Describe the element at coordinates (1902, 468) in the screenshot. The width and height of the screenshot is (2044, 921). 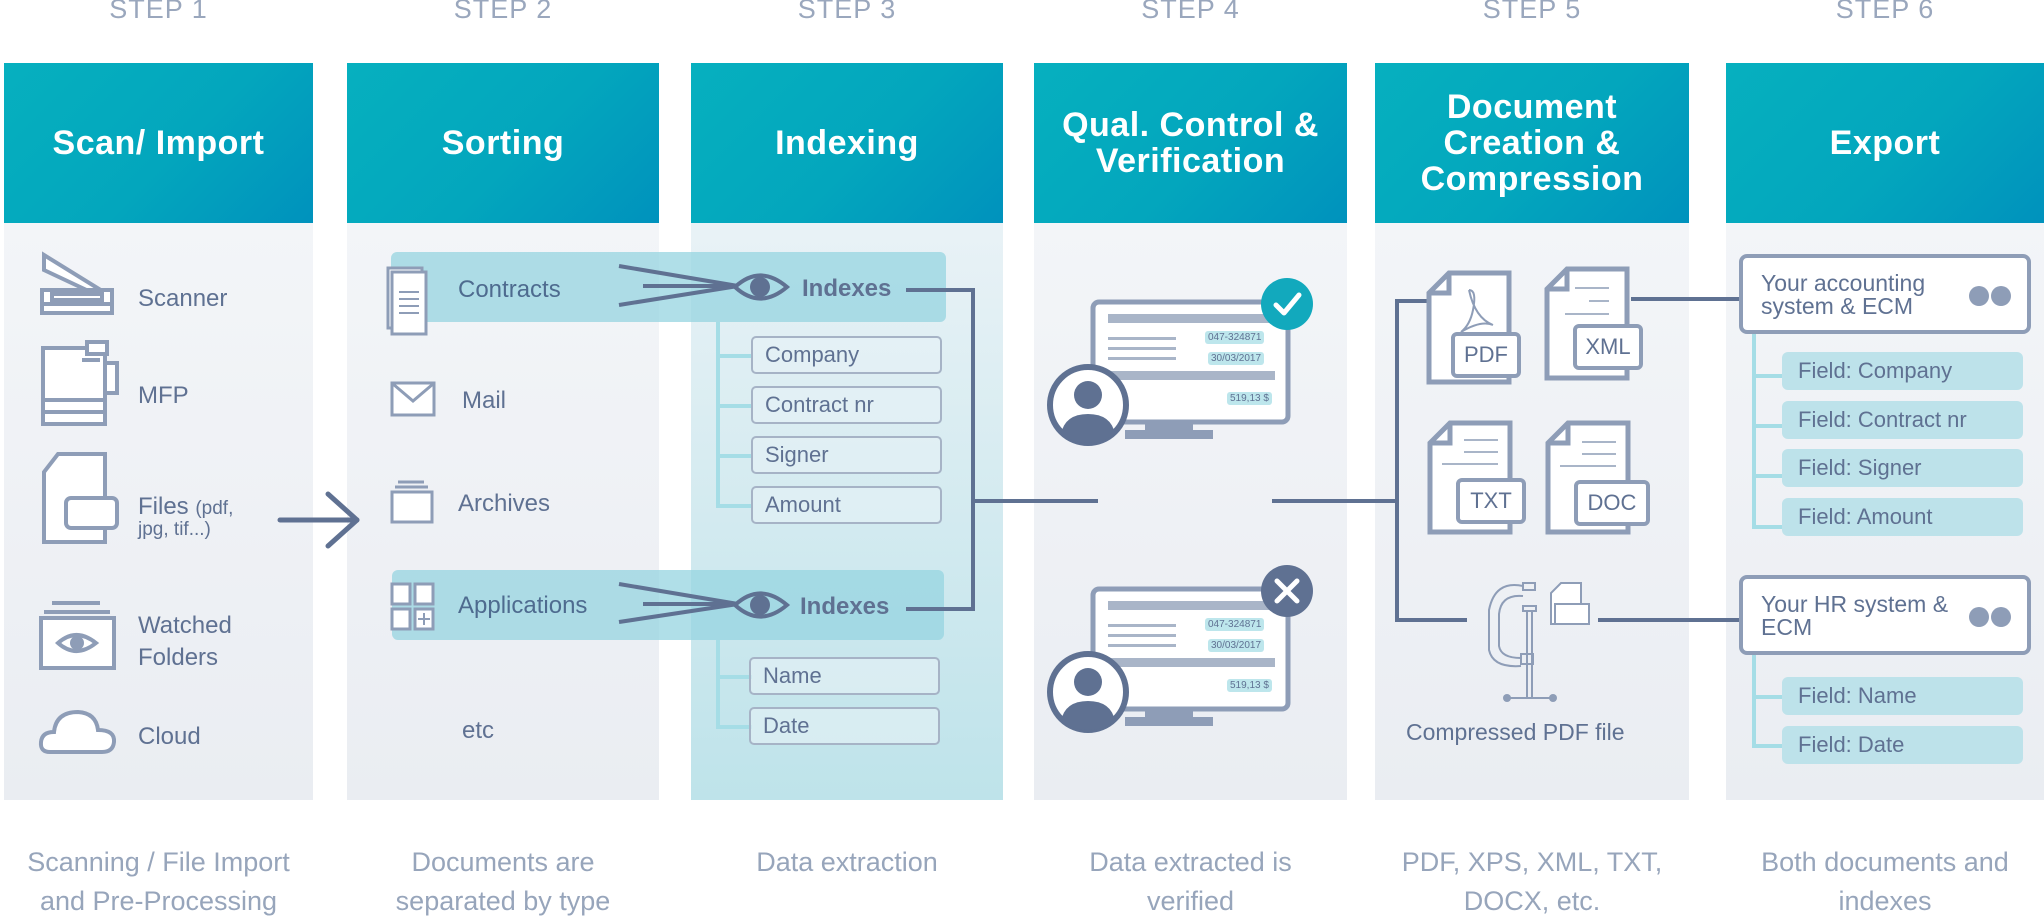
I see `export-field-signer: Field: Signer` at that location.